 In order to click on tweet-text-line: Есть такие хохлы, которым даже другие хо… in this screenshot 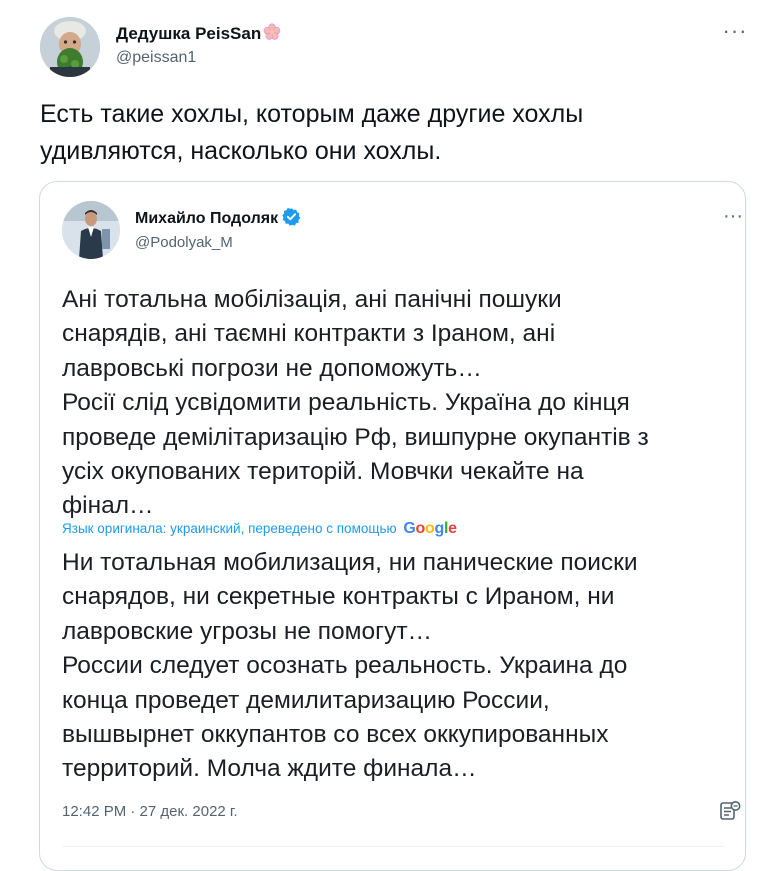, I will do `click(312, 114)`.